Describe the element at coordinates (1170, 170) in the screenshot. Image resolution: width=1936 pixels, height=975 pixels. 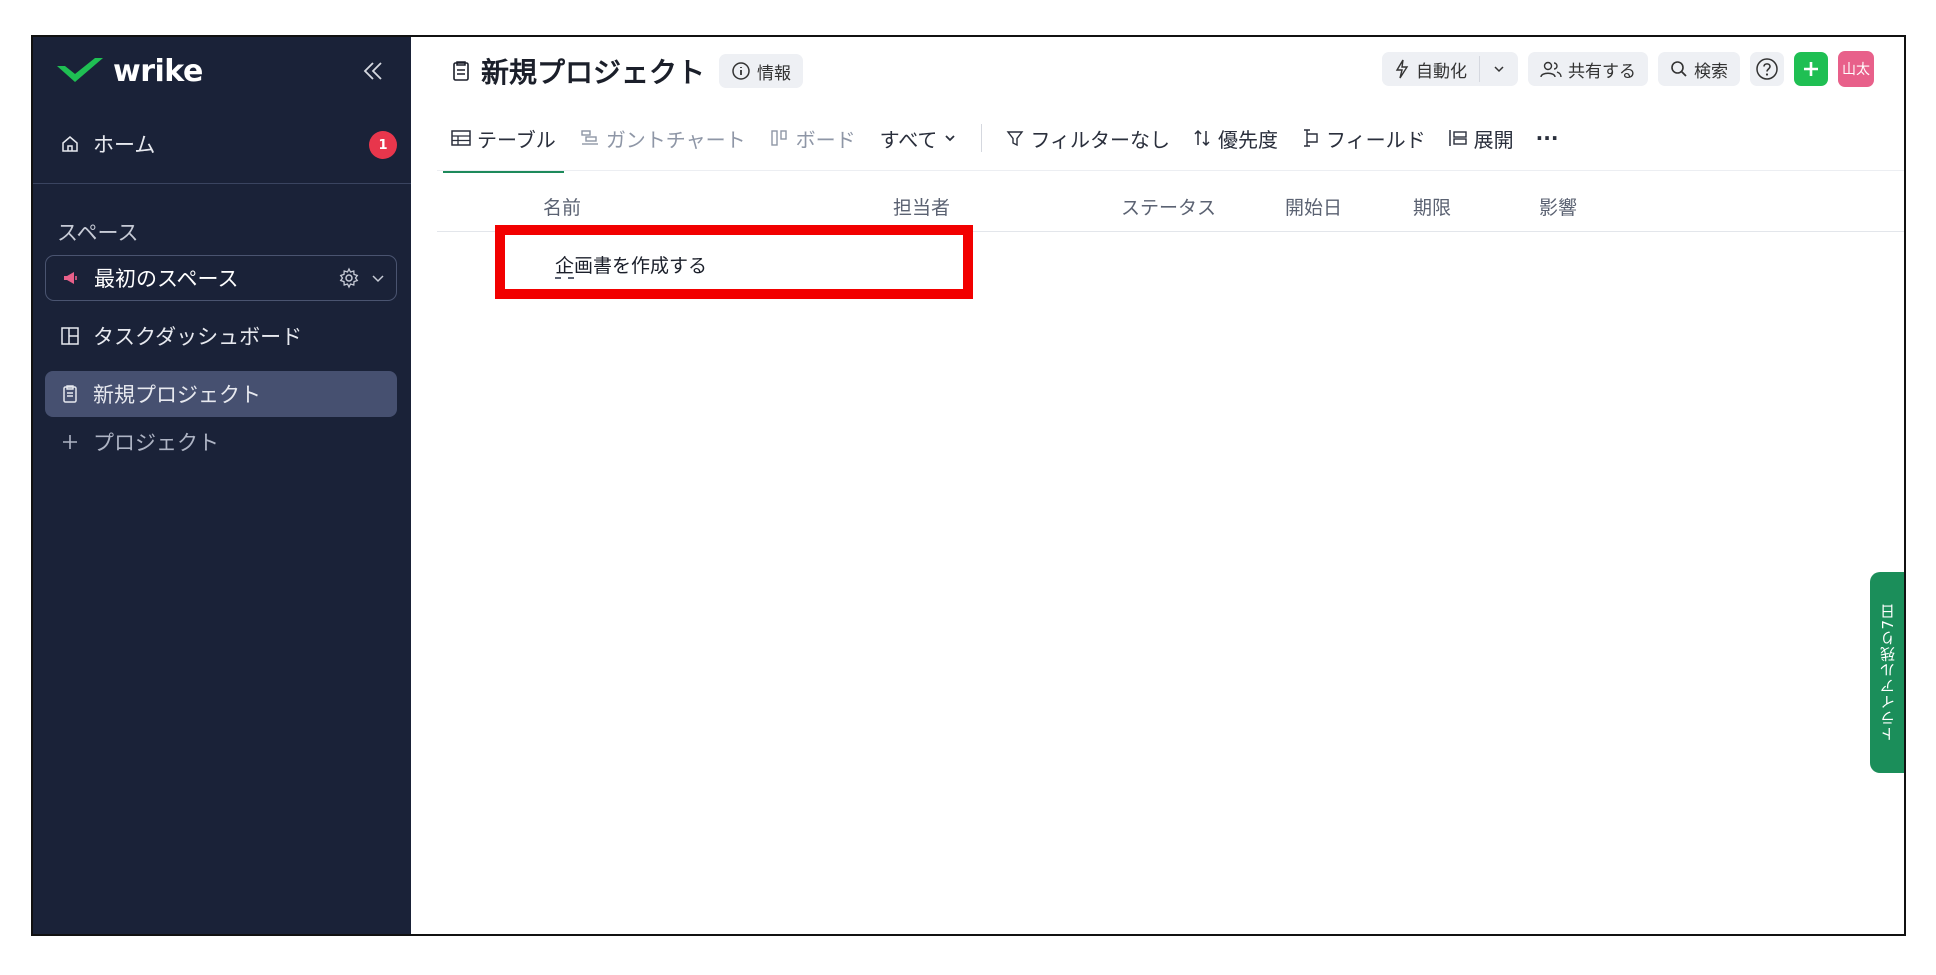
I see `toolbar-divider-line` at that location.